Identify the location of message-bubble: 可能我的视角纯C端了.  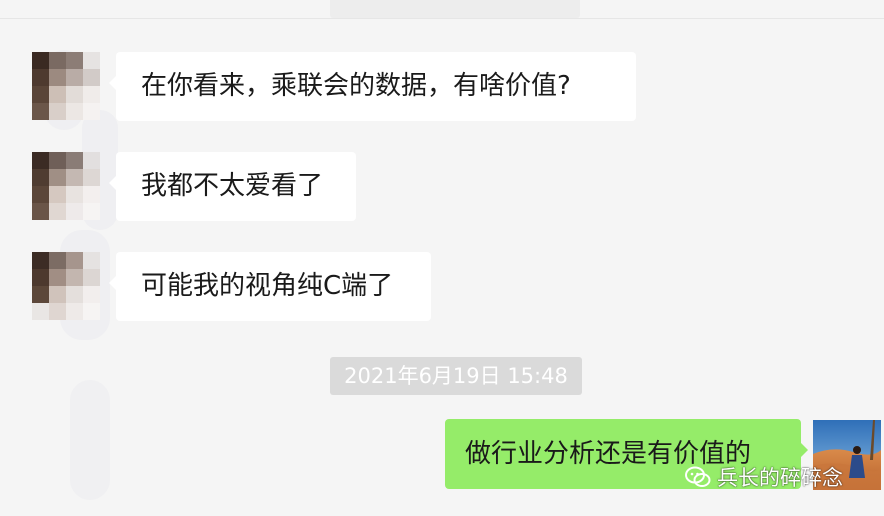
(270, 286).